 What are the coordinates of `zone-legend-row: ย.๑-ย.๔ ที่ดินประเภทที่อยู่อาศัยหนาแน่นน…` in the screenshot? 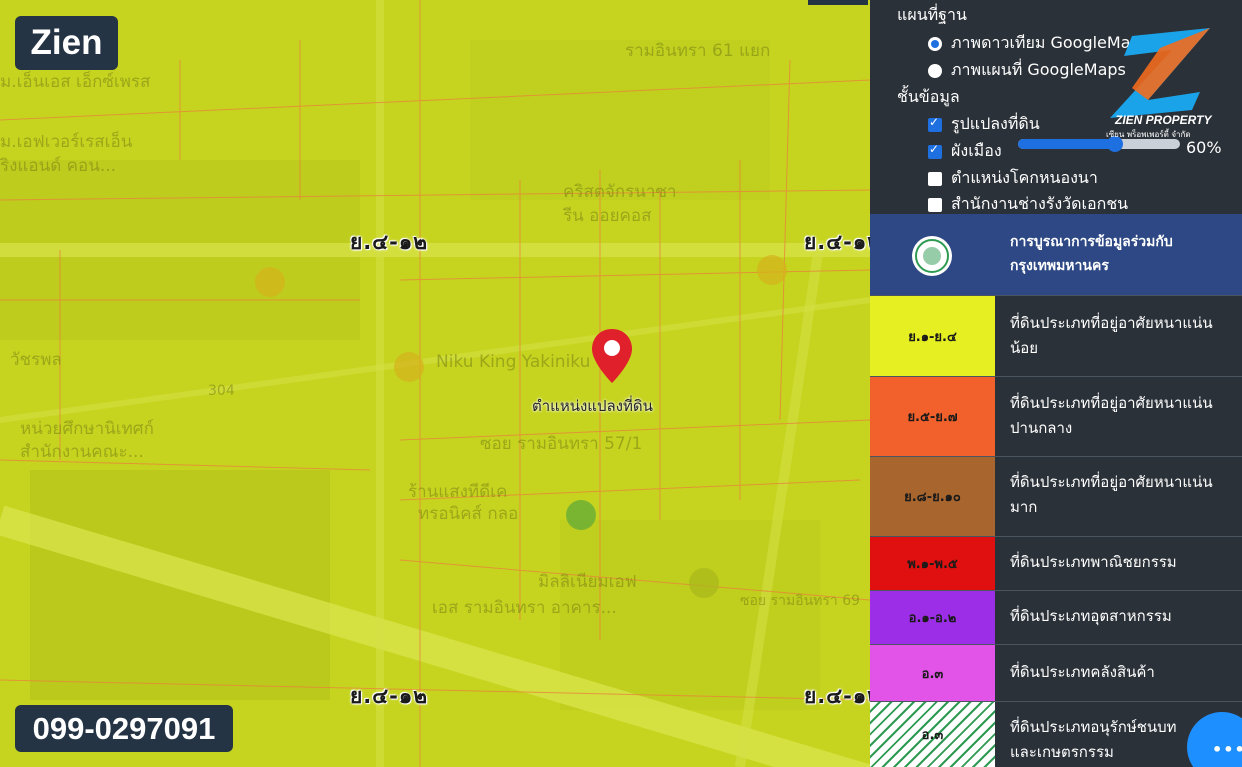 It's located at (1056, 335).